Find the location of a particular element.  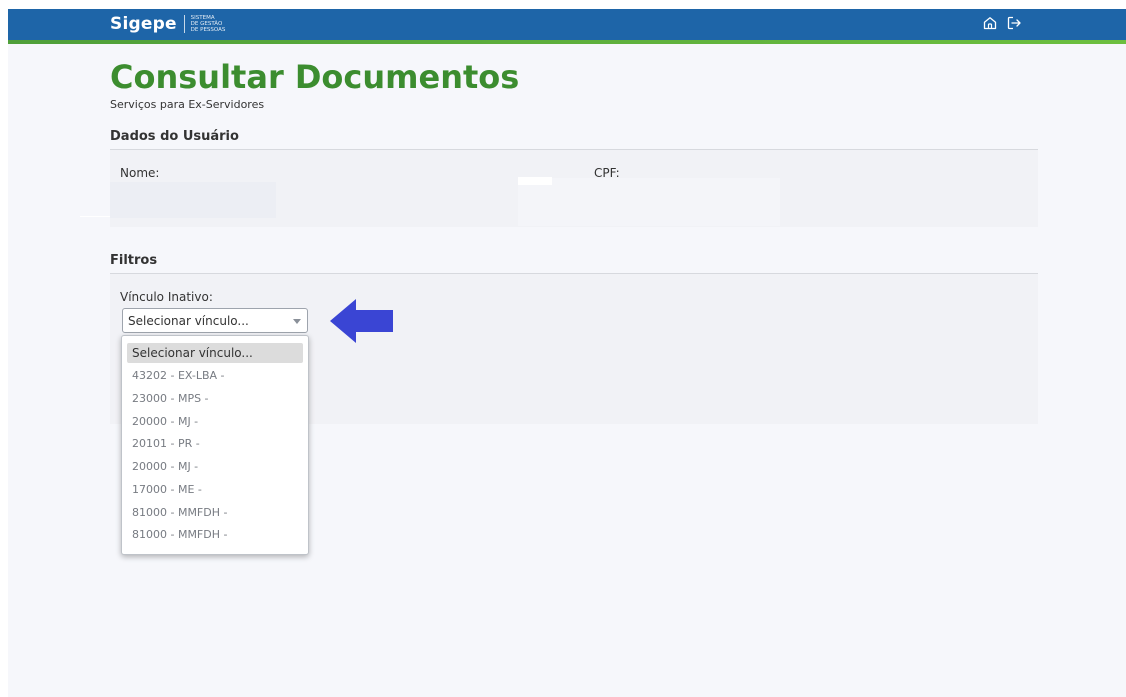

name-label: Nome: is located at coordinates (140, 173).